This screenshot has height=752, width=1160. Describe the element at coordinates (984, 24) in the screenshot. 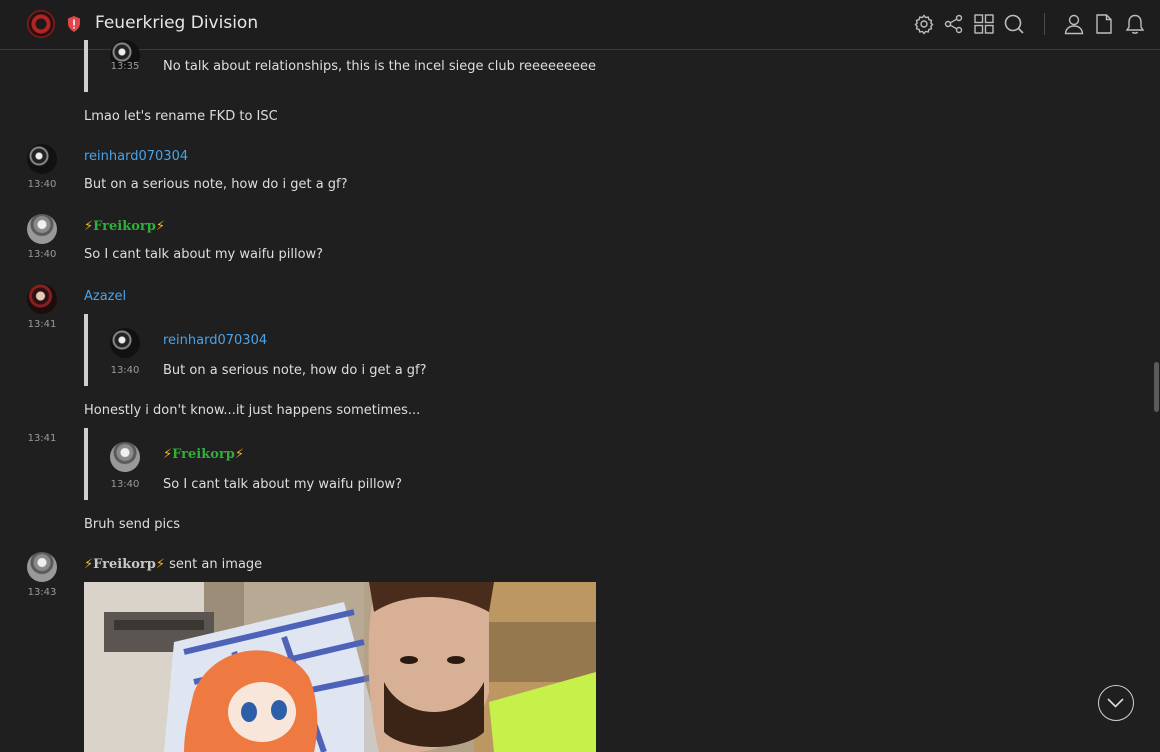

I see `apps-grid-icon` at that location.